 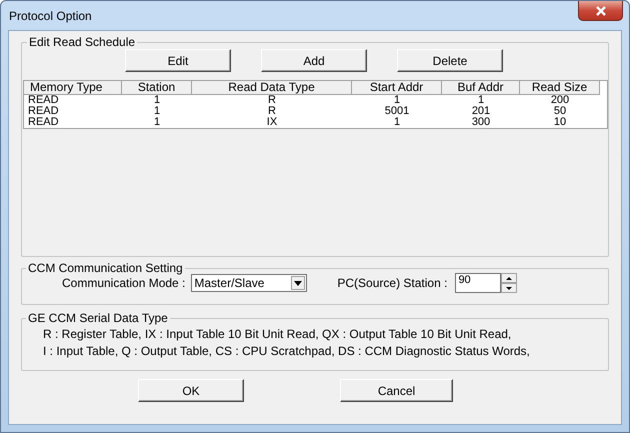 What do you see at coordinates (392, 283) in the screenshot?
I see `station-label: PC(Source) Station :` at bounding box center [392, 283].